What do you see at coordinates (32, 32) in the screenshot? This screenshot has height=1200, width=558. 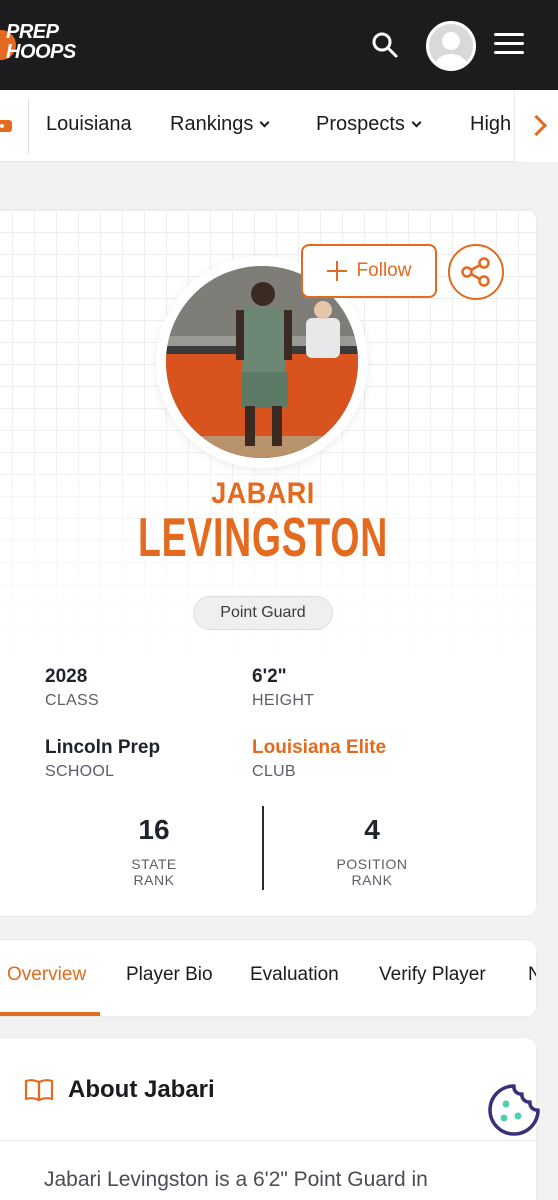 I see `logo-line-1: PREP` at bounding box center [32, 32].